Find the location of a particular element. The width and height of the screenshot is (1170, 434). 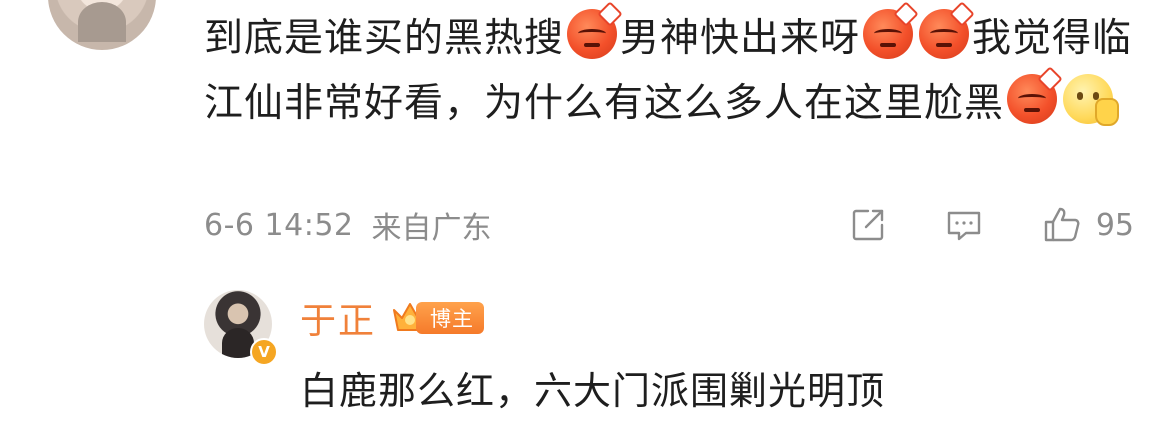

reply-author: 于正 is located at coordinates (338, 318).